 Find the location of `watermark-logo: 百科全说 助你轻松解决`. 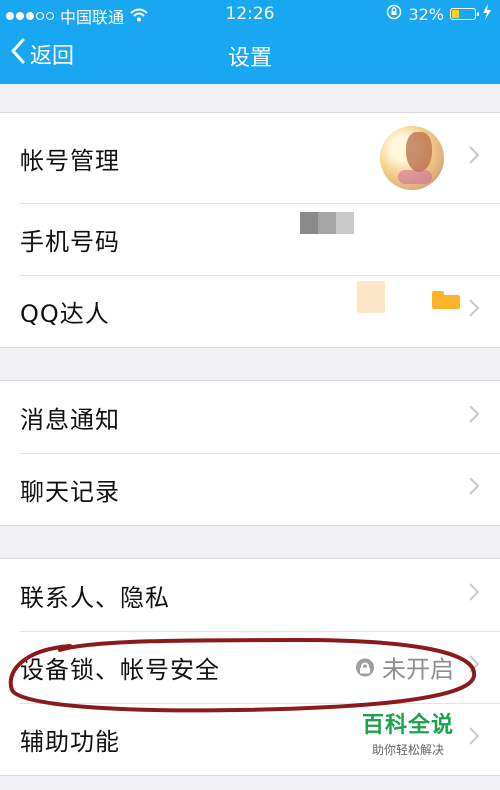

watermark-logo: 百科全说 助你轻松解决 is located at coordinates (408, 732).